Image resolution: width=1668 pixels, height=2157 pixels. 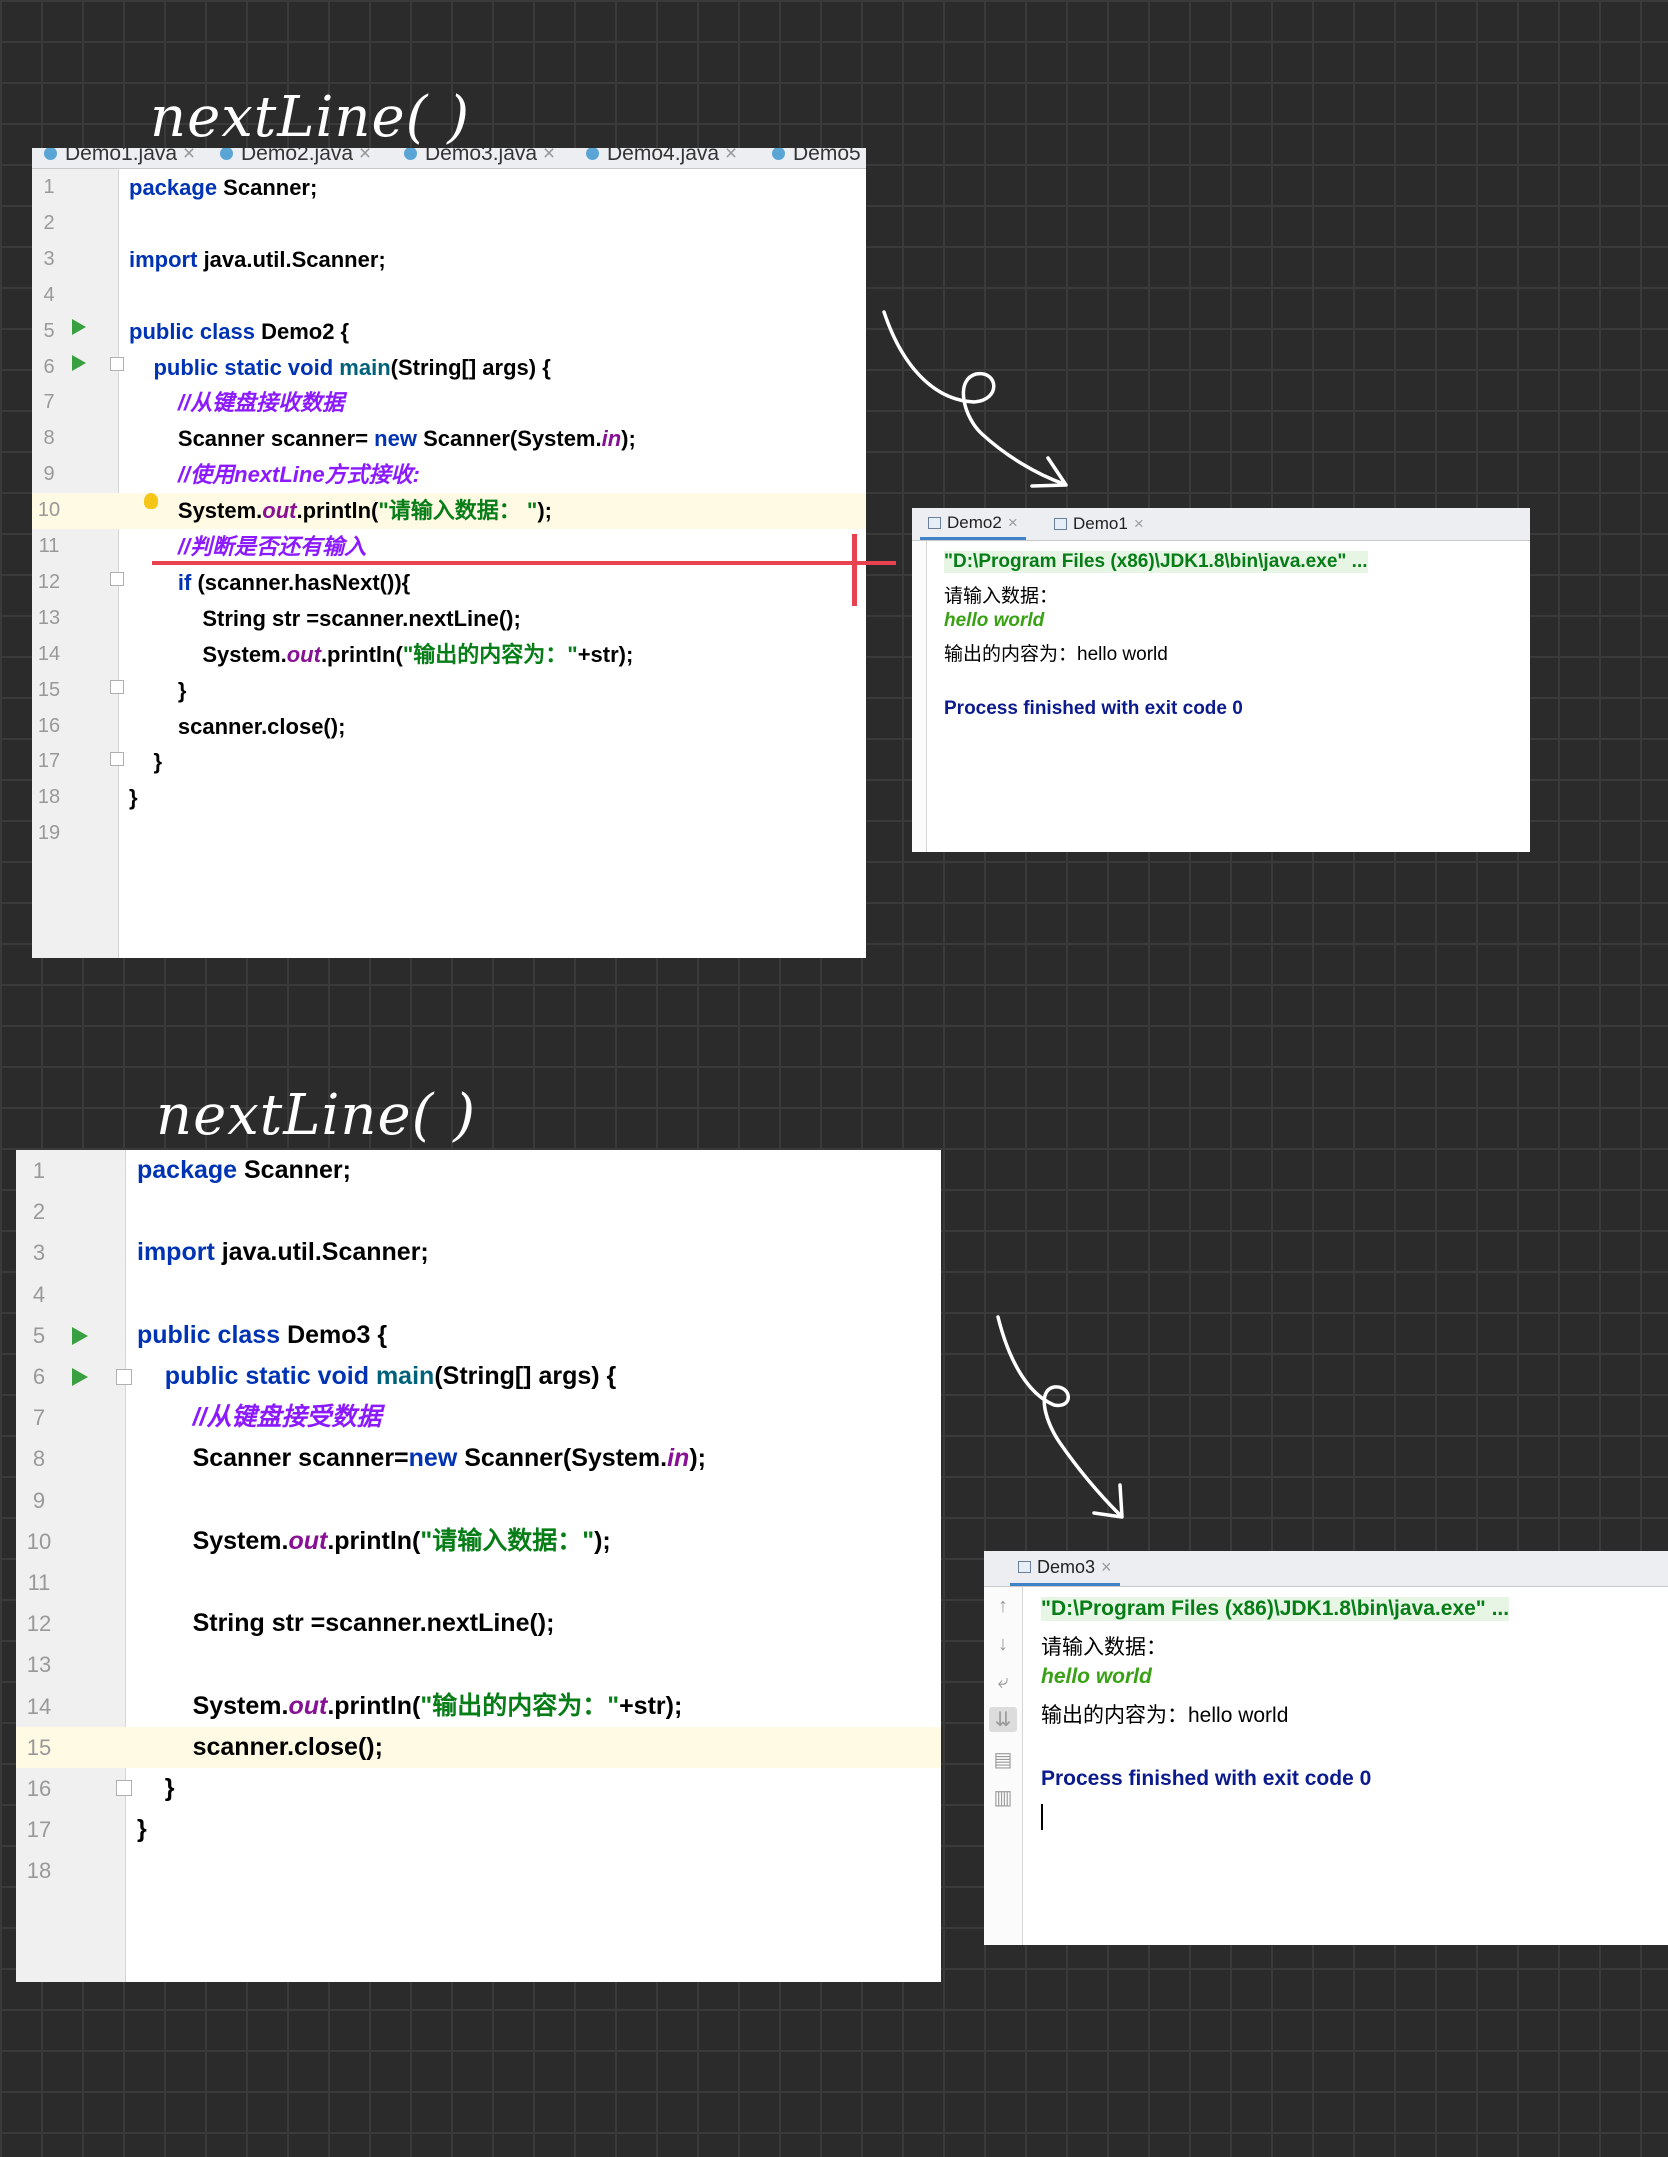 I want to click on code-text: //从键盘接受数据, so click(x=287, y=1417).